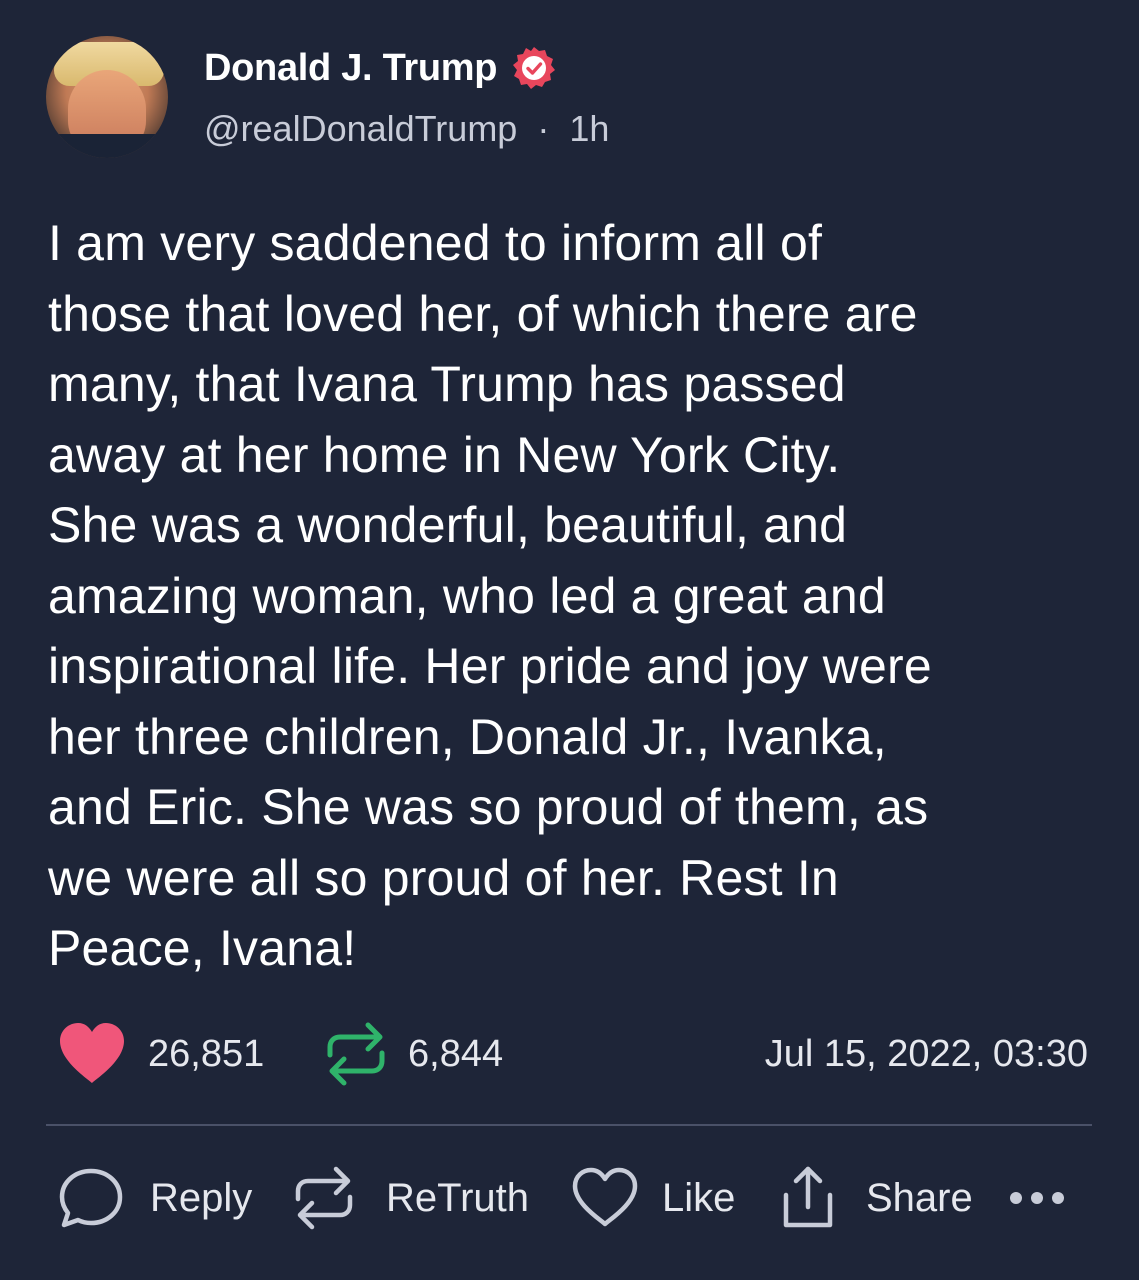 The width and height of the screenshot is (1139, 1280). Describe the element at coordinates (605, 1197) in the screenshot. I see `heart-outline-icon` at that location.